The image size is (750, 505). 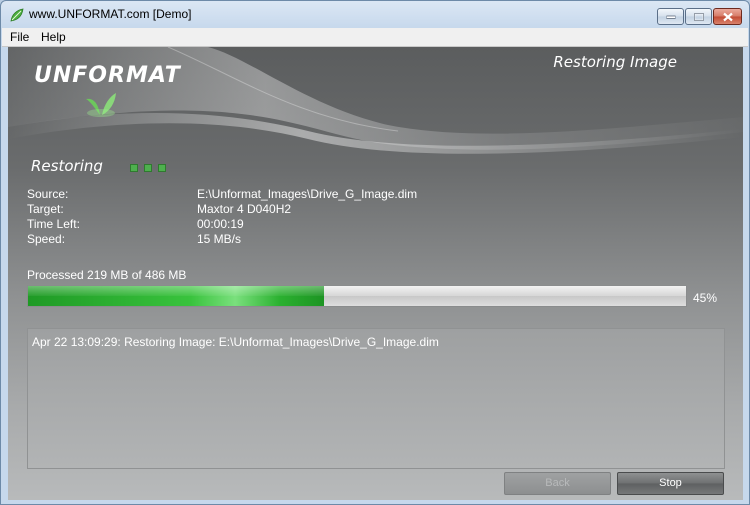 What do you see at coordinates (19, 37) in the screenshot?
I see `menu-file: File` at bounding box center [19, 37].